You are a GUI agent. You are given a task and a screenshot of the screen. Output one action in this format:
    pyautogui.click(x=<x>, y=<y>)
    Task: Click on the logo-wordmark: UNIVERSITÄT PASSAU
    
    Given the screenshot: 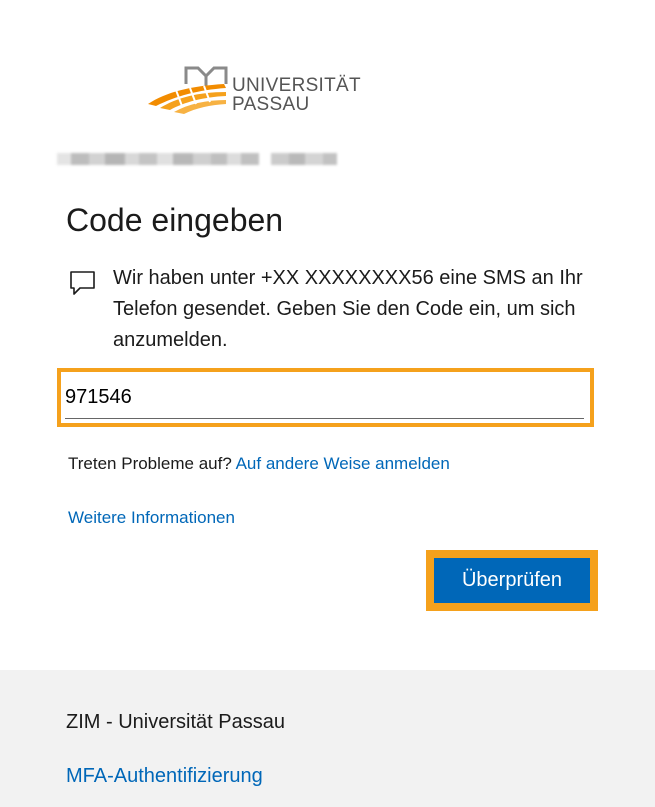 What is the action you would take?
    pyautogui.click(x=296, y=95)
    